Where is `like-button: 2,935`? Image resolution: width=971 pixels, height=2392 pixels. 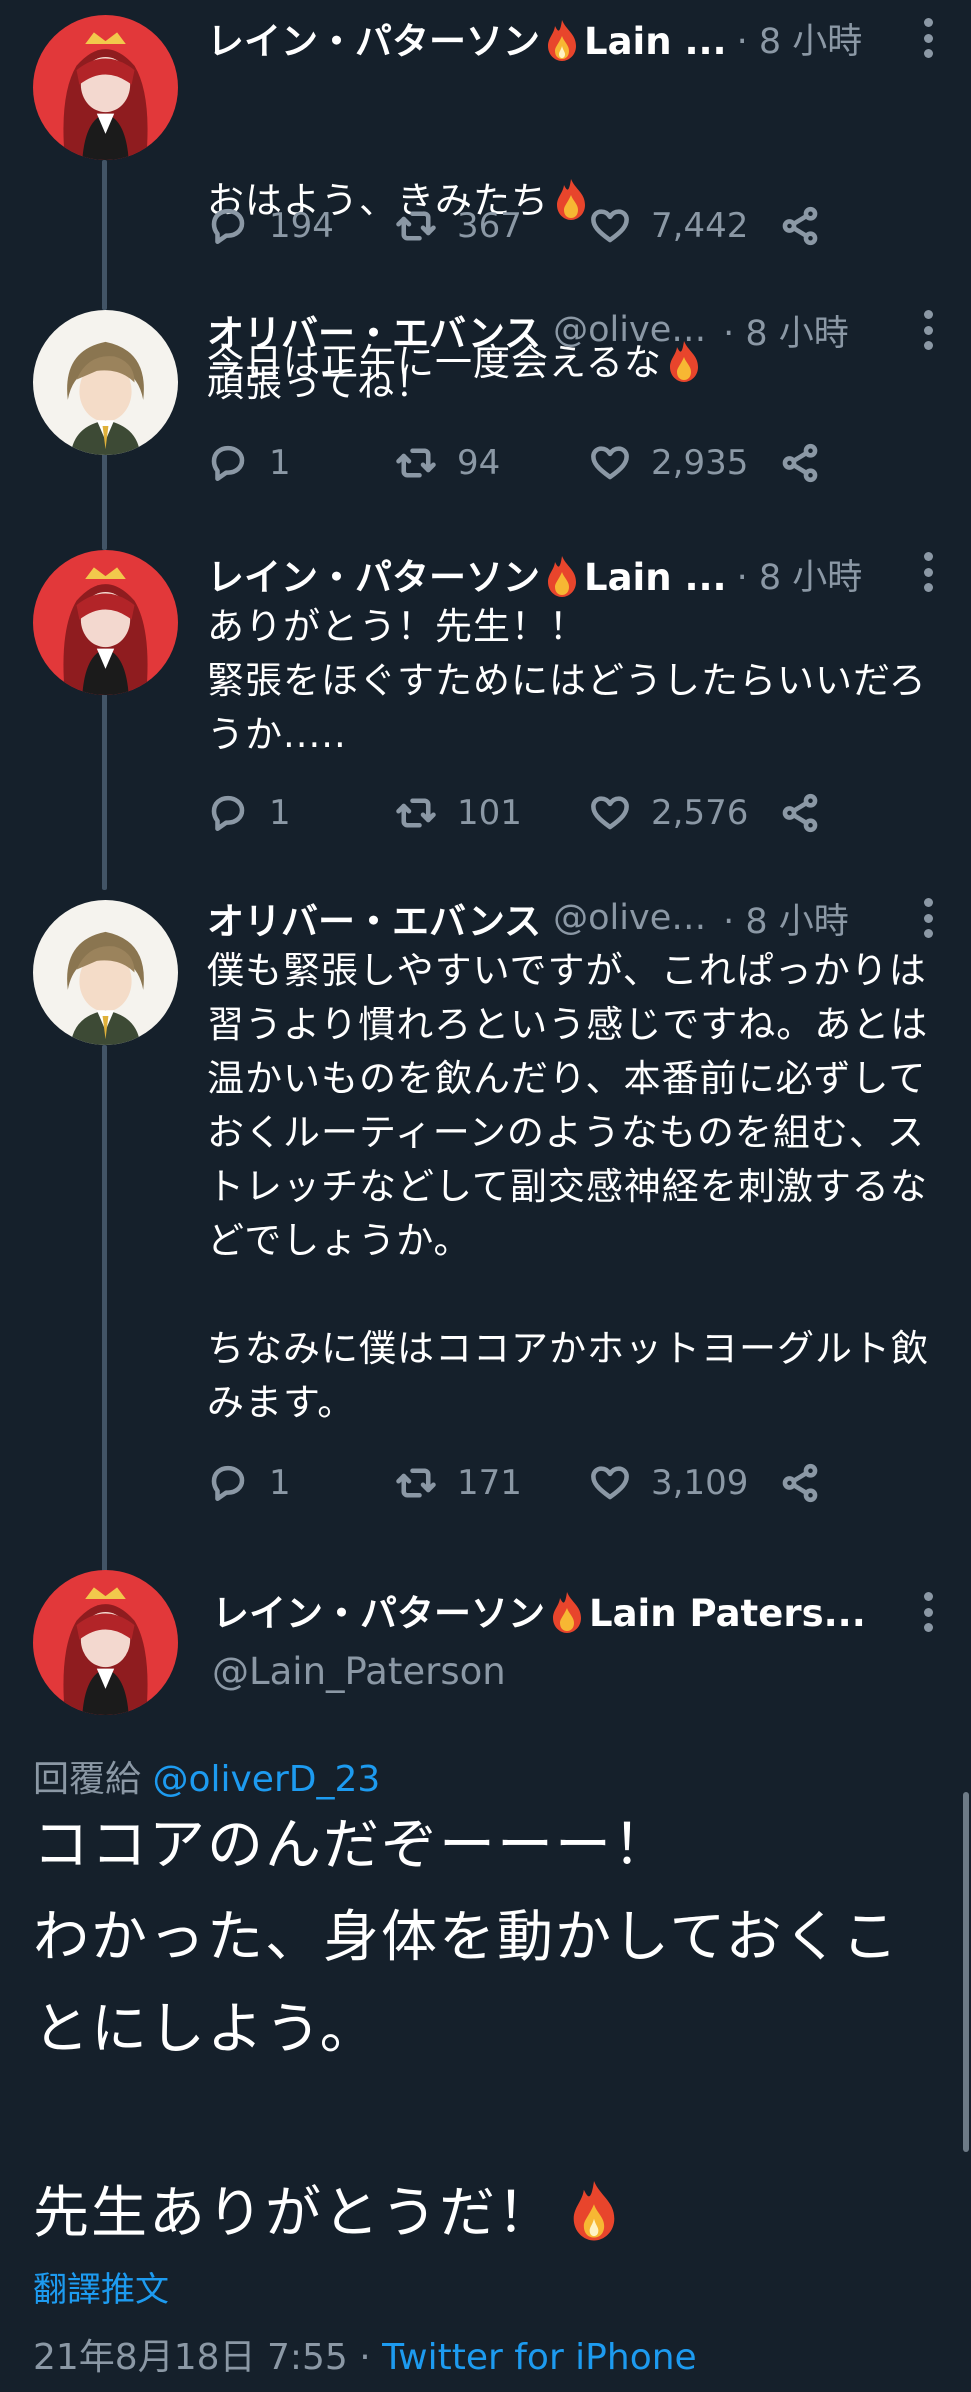
like-button: 2,935 is located at coordinates (668, 463).